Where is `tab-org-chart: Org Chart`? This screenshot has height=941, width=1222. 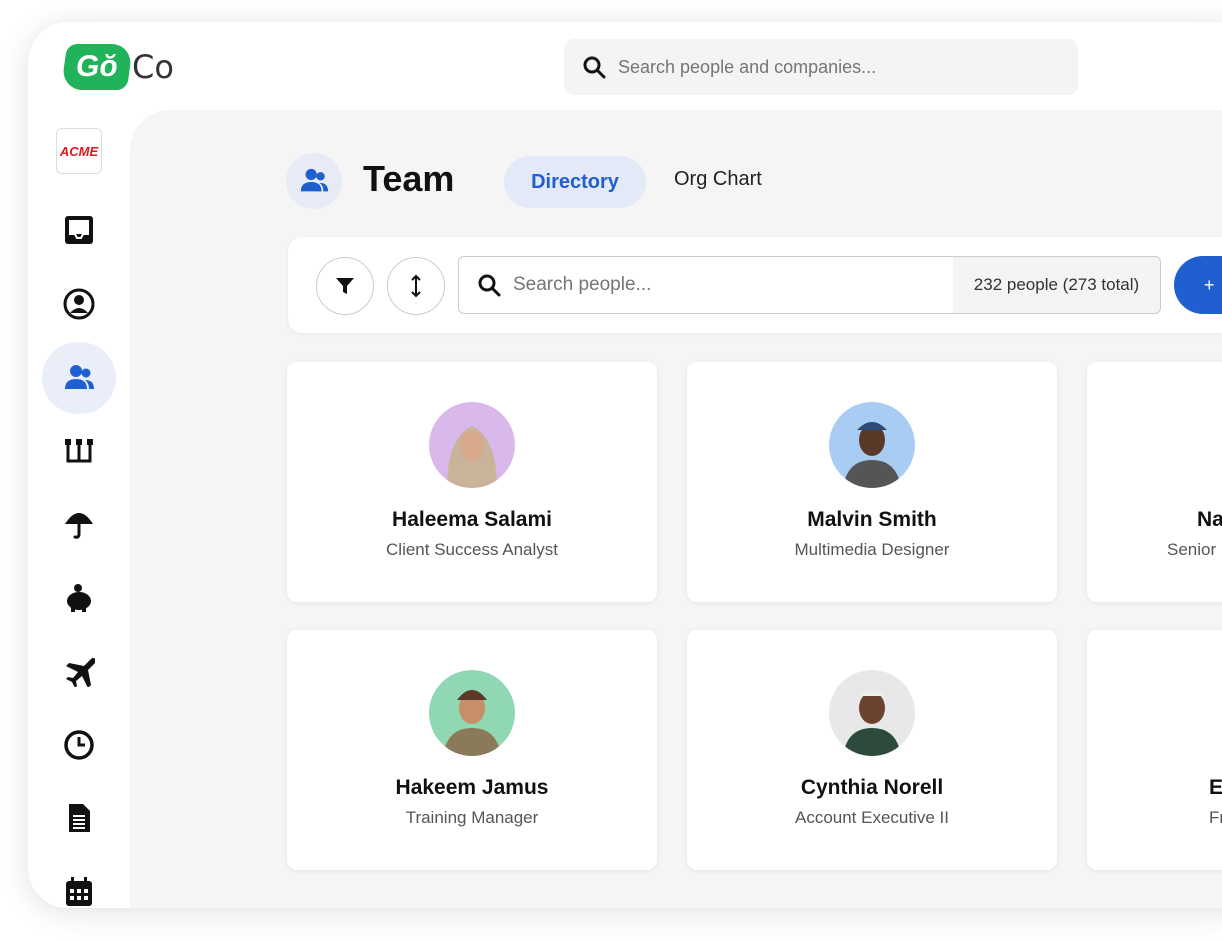 tab-org-chart: Org Chart is located at coordinates (718, 179).